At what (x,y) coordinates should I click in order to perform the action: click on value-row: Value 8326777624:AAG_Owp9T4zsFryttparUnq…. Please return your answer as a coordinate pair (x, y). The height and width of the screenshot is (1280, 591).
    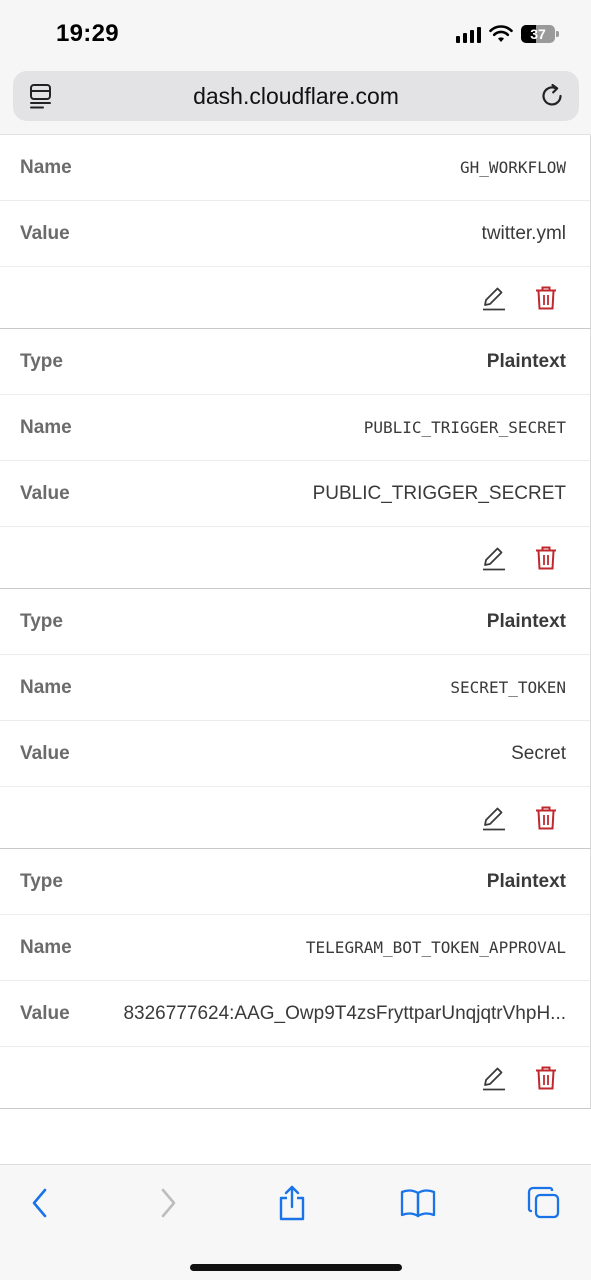
    Looking at the image, I should click on (295, 1014).